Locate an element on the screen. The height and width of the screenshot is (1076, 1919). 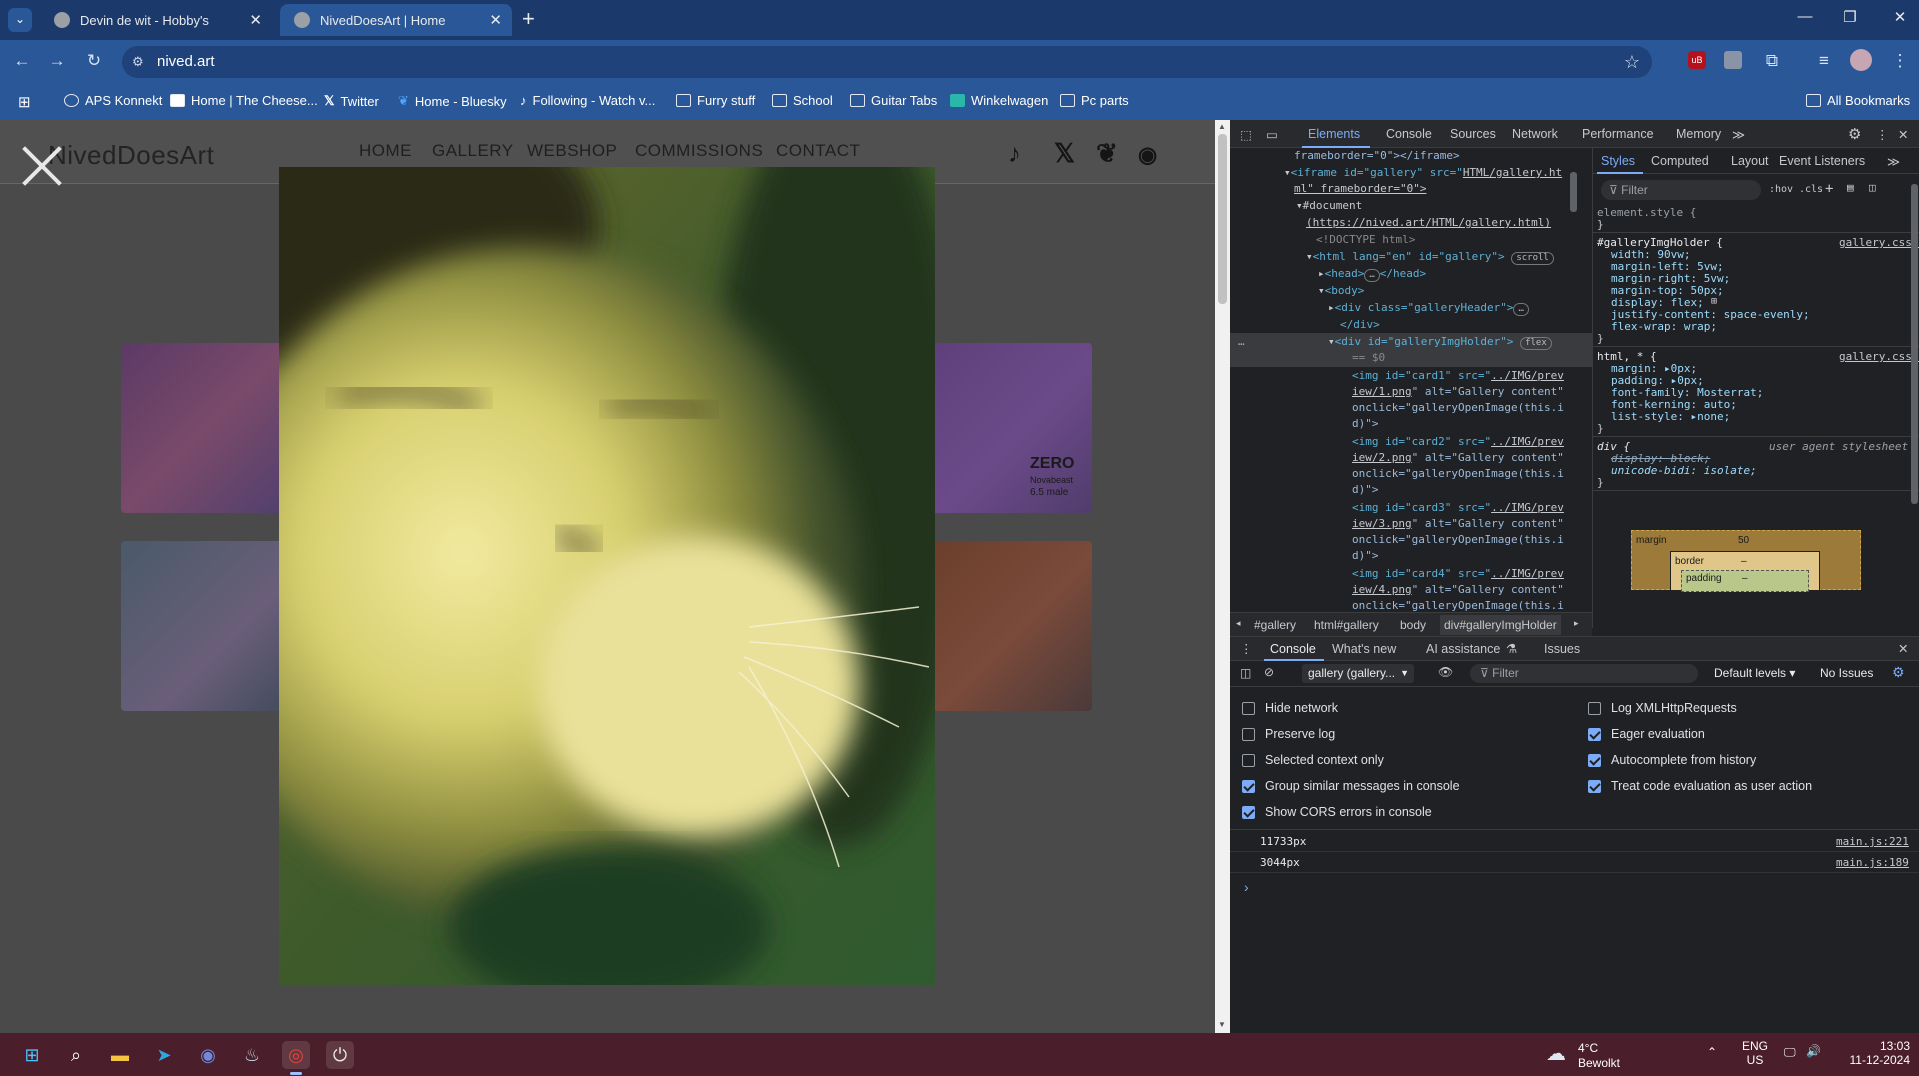
console-prompt: › is located at coordinates (1574, 890).